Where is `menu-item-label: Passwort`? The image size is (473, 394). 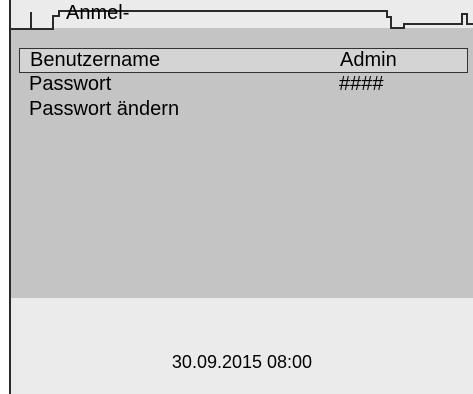 menu-item-label: Passwort is located at coordinates (70, 84).